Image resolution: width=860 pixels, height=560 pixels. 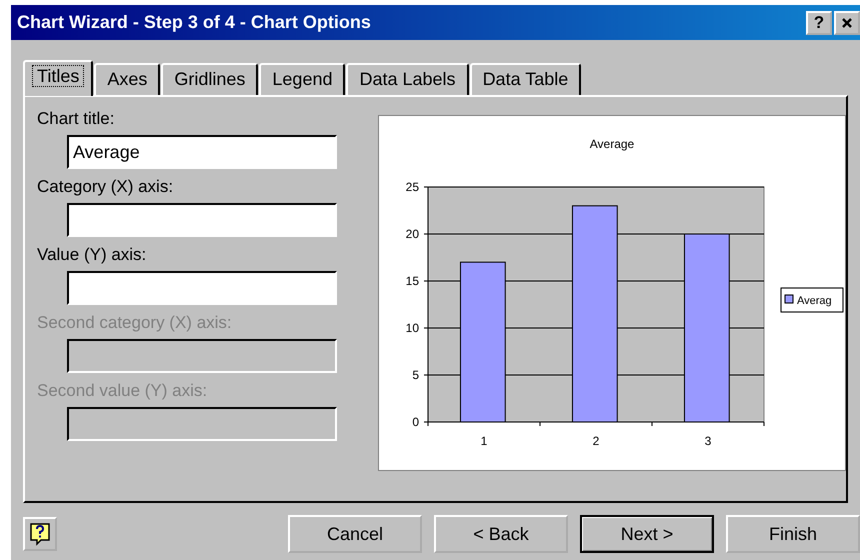 What do you see at coordinates (202, 152) in the screenshot?
I see `text-field: Average` at bounding box center [202, 152].